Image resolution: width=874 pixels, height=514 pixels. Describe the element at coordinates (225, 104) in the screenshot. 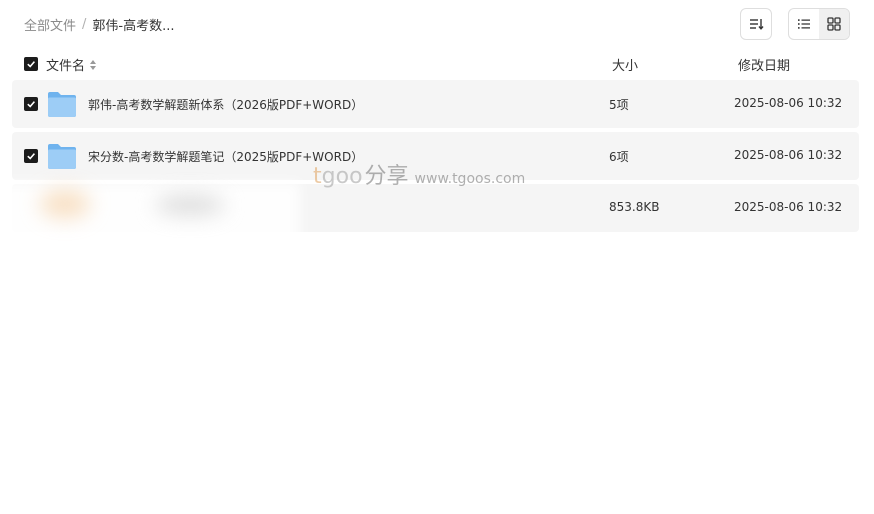

I see `file-name: 郭伟-高考数学解题新体系（2026版PDF+WORD）` at that location.